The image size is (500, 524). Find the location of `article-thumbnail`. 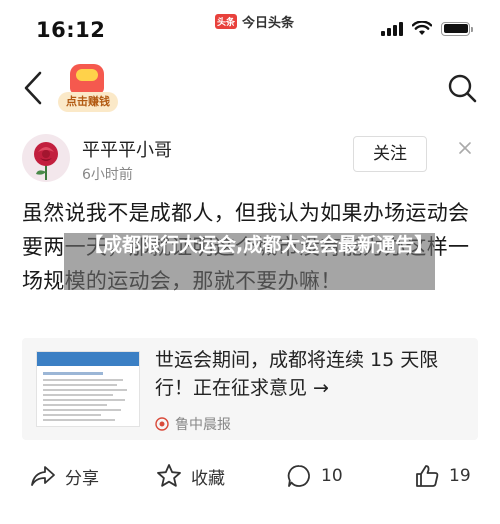

article-thumbnail is located at coordinates (88, 389).